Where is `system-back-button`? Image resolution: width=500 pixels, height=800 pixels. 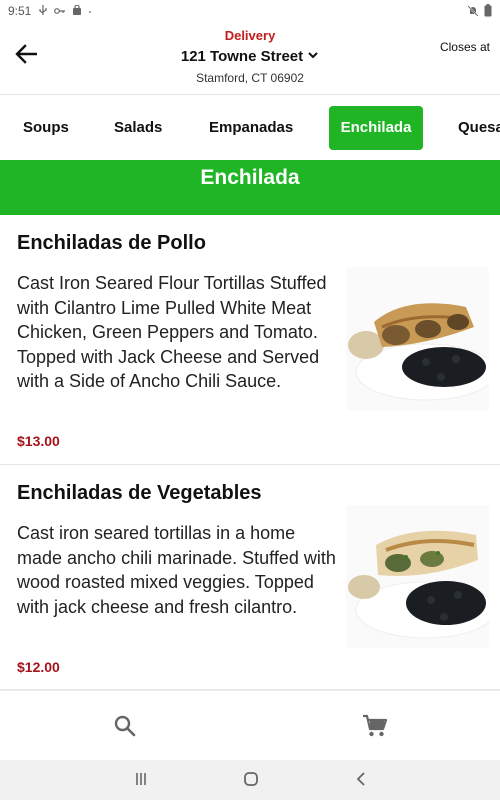
system-back-button is located at coordinates (361, 781).